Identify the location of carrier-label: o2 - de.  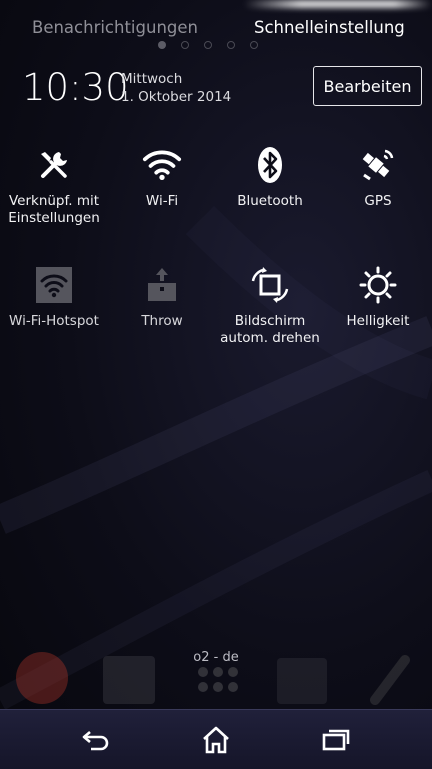
(216, 657).